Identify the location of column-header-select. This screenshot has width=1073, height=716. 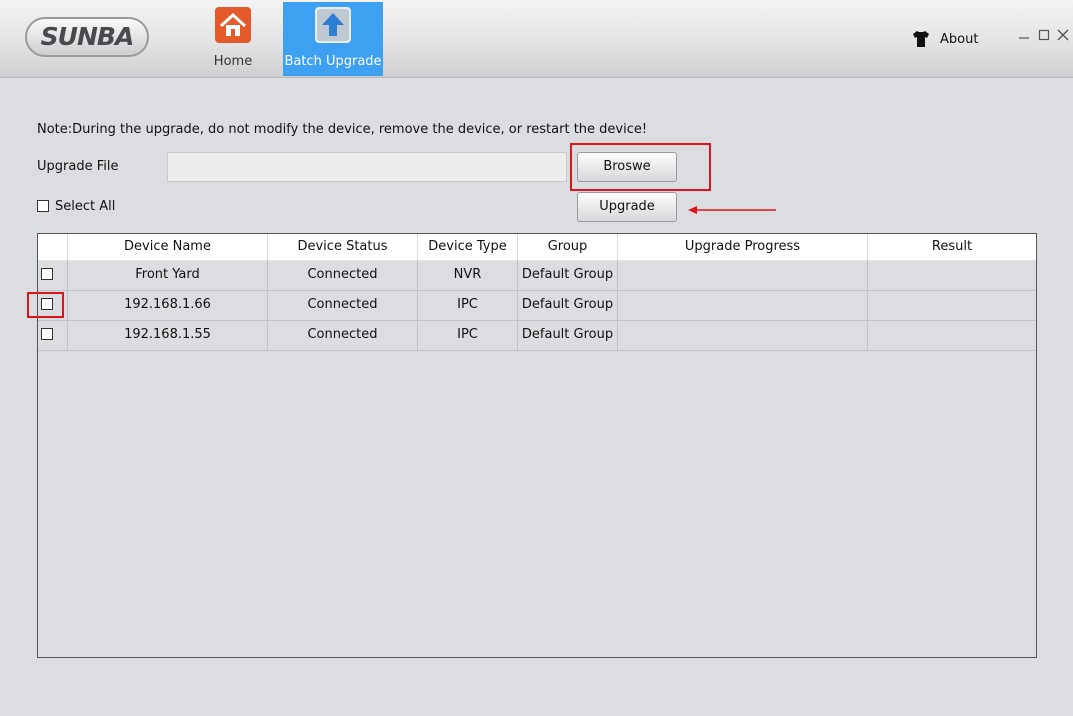
(53, 247).